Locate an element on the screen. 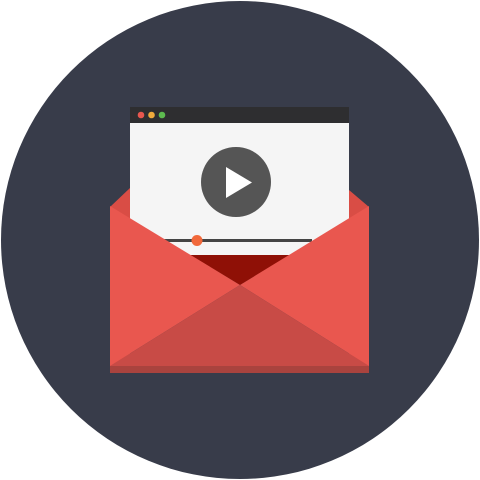  window-close-dot is located at coordinates (141, 115).